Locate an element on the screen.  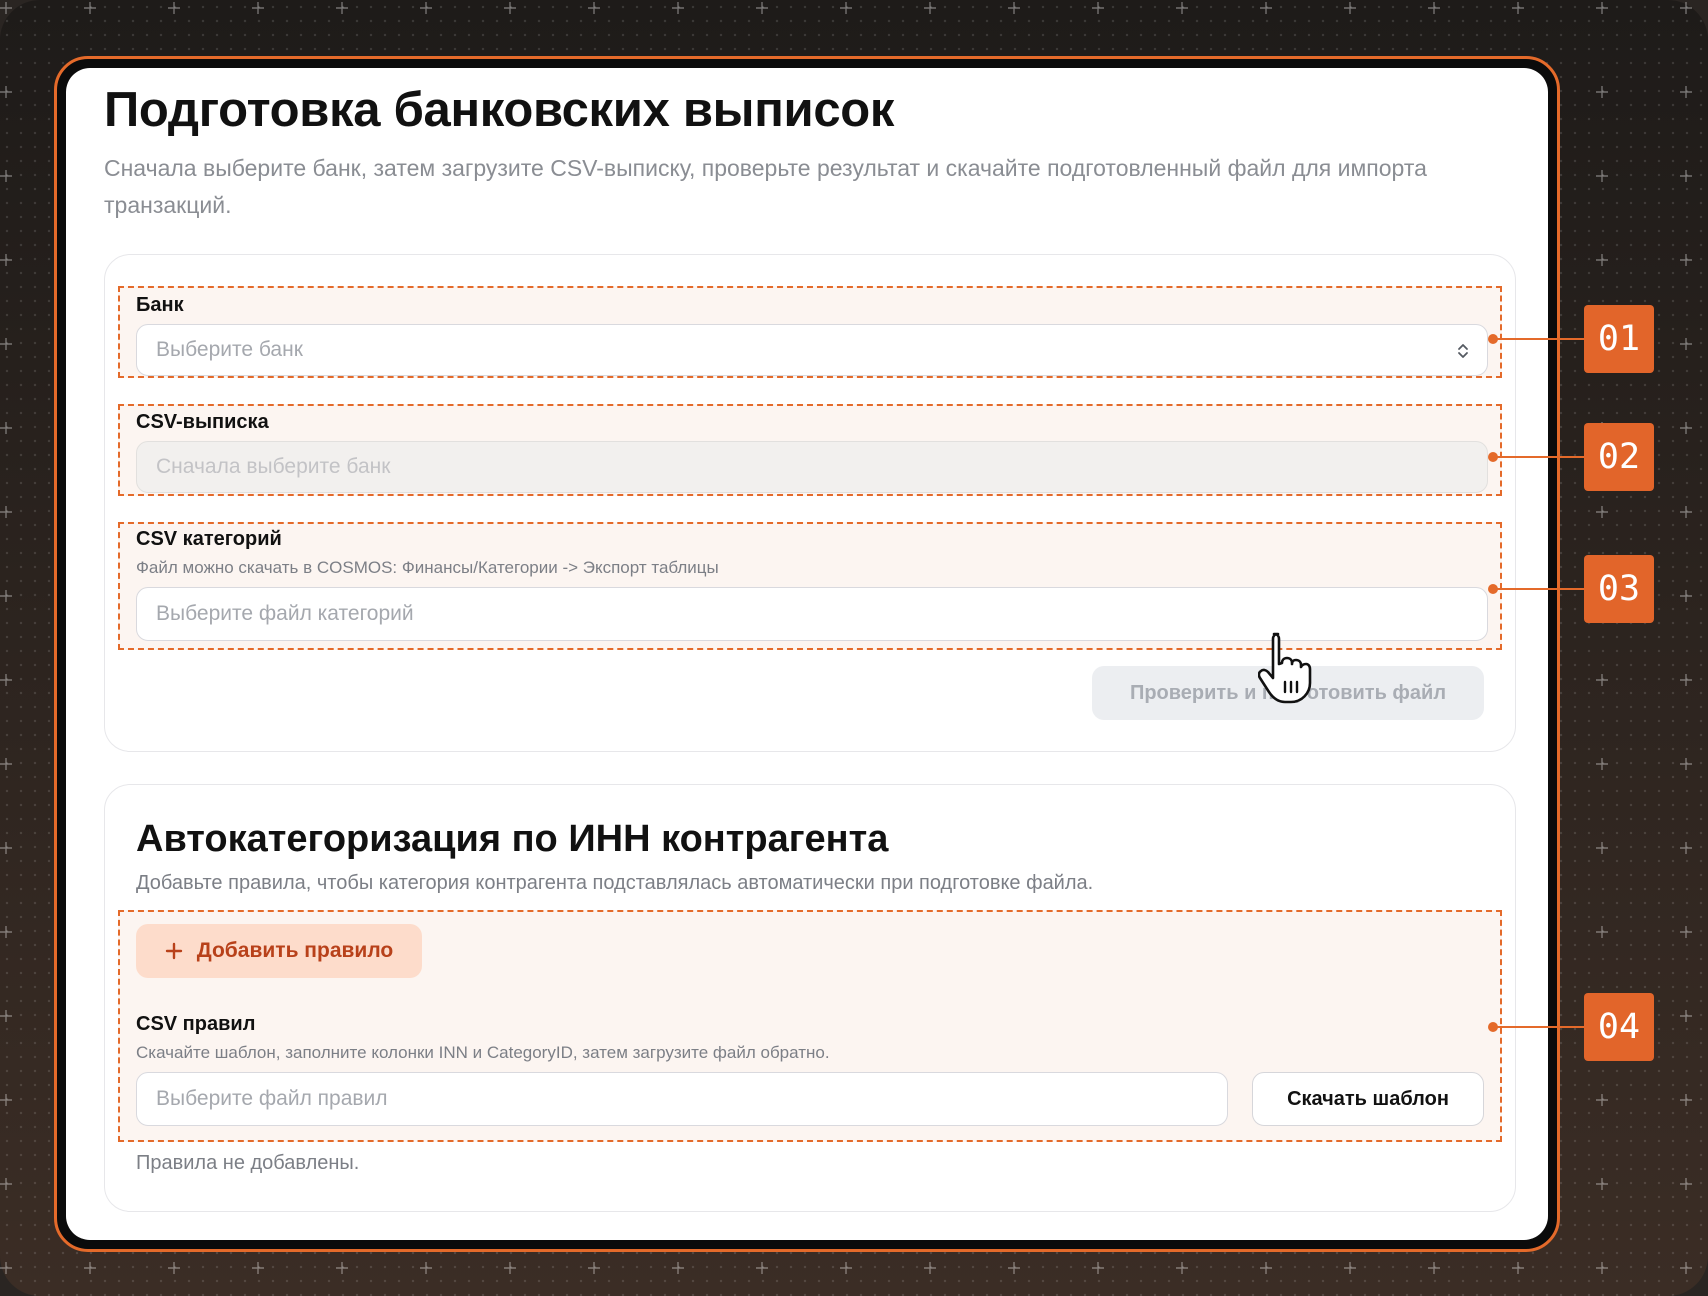
step-badge-03: 03 is located at coordinates (1619, 589).